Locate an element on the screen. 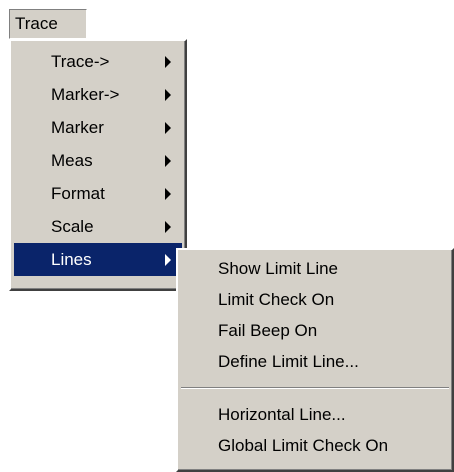 The height and width of the screenshot is (472, 454). menu-item-scale: Scale is located at coordinates (98, 226).